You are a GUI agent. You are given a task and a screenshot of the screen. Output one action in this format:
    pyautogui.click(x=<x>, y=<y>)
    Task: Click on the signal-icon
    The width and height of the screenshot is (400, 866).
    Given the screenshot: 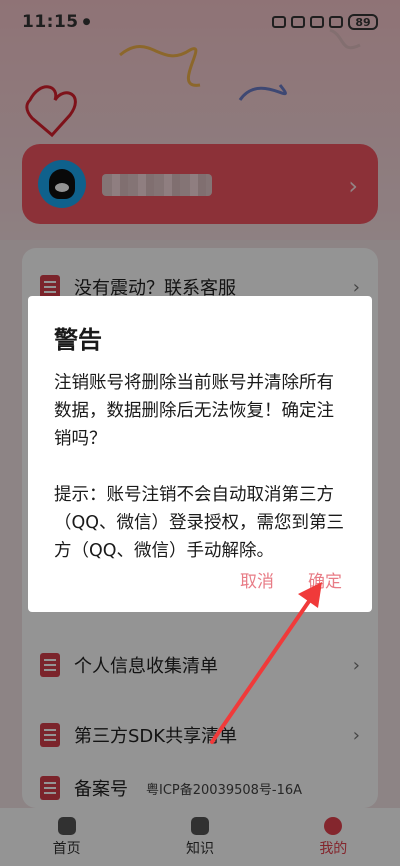 What is the action you would take?
    pyautogui.click(x=336, y=22)
    